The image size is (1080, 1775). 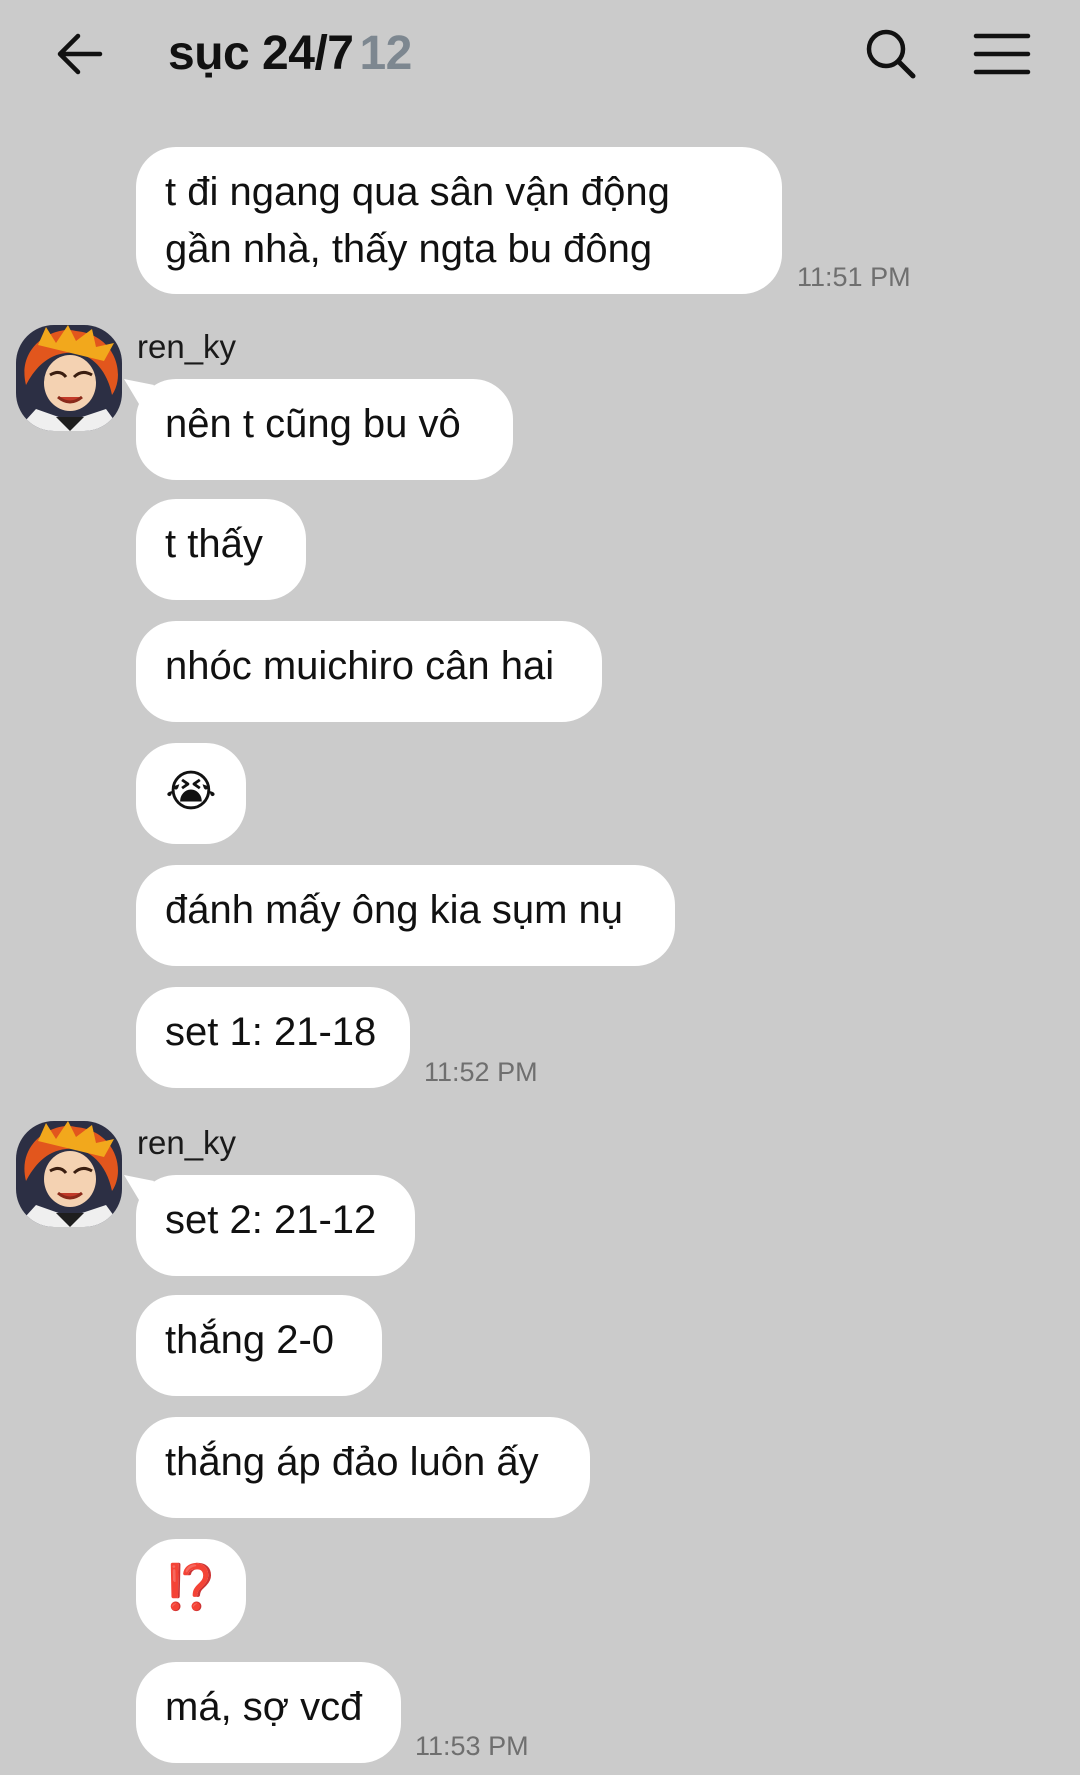 What do you see at coordinates (540, 55) in the screenshot?
I see `chat-header: sục 24/7 12` at bounding box center [540, 55].